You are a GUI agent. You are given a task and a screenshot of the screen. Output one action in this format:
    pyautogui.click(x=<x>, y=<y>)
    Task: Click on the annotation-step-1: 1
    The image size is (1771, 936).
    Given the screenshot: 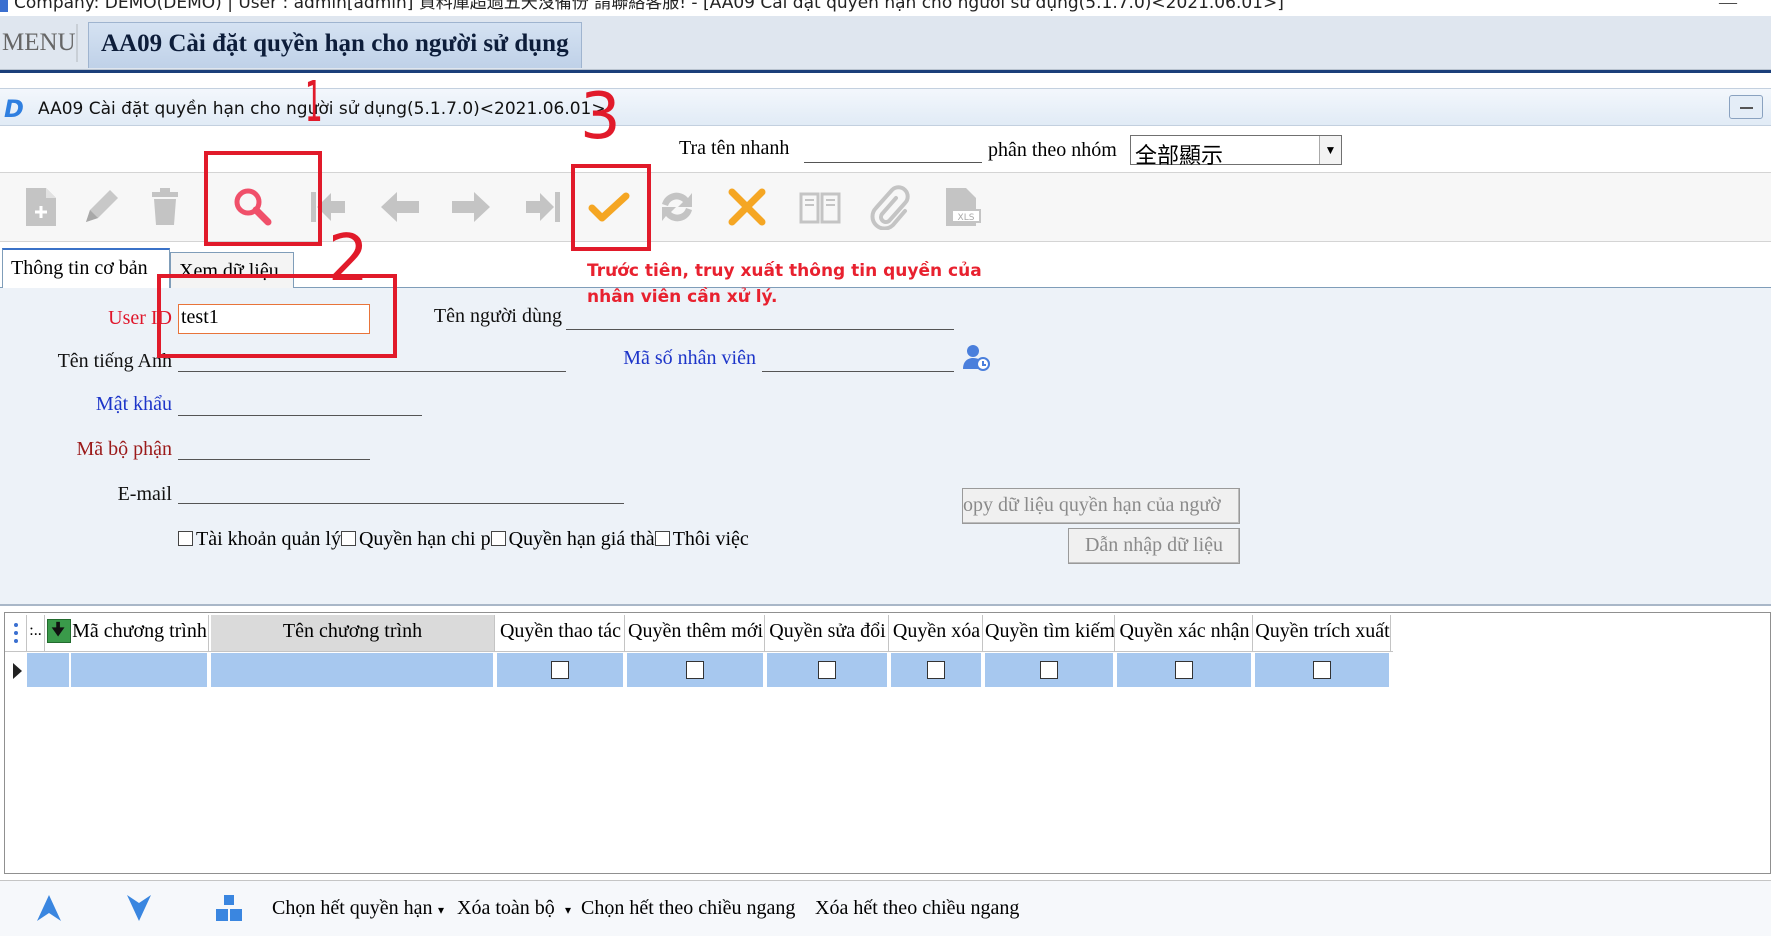 What is the action you would take?
    pyautogui.click(x=313, y=102)
    